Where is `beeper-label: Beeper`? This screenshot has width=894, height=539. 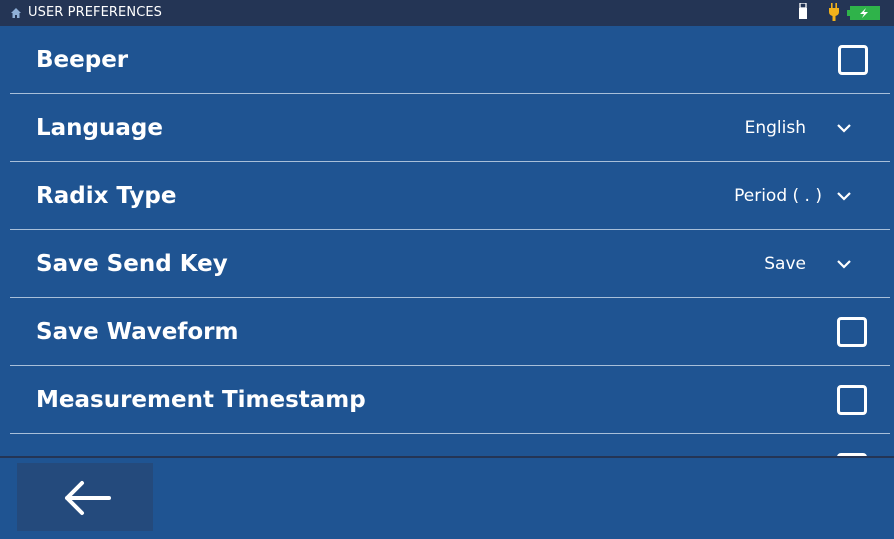
beeper-label: Beeper is located at coordinates (82, 60).